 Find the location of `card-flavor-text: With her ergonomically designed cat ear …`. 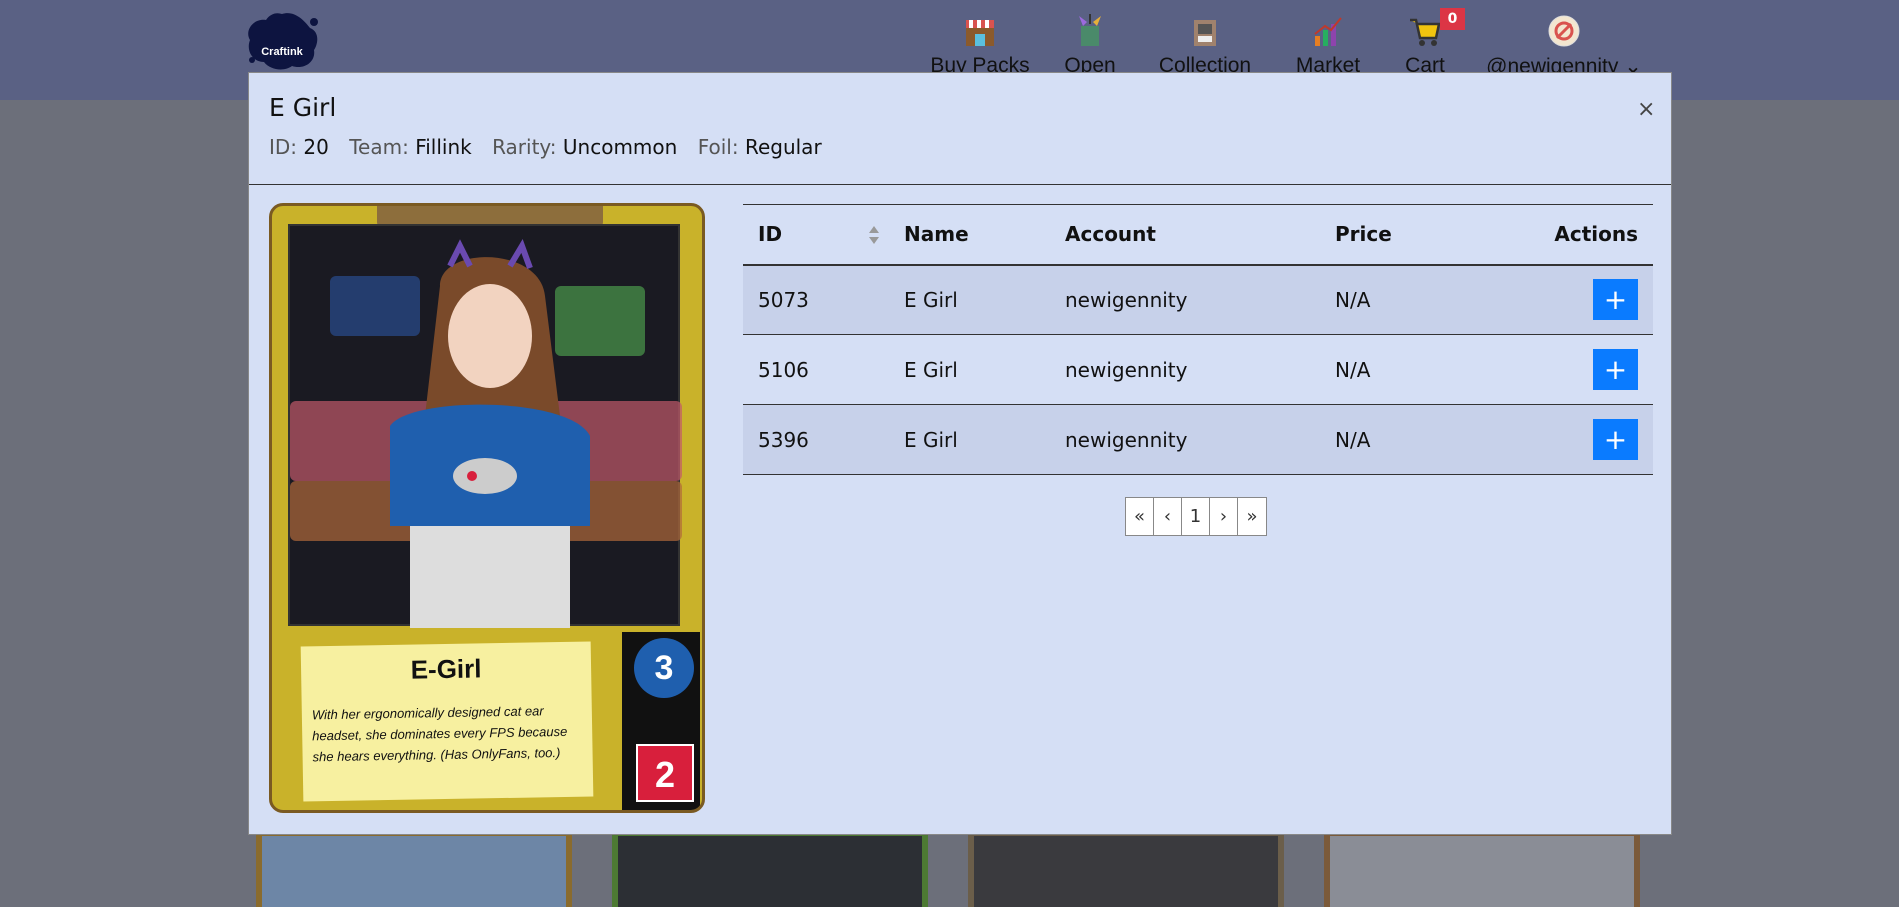

card-flavor-text: With her ergonomically designed cat ear … is located at coordinates (439, 734).